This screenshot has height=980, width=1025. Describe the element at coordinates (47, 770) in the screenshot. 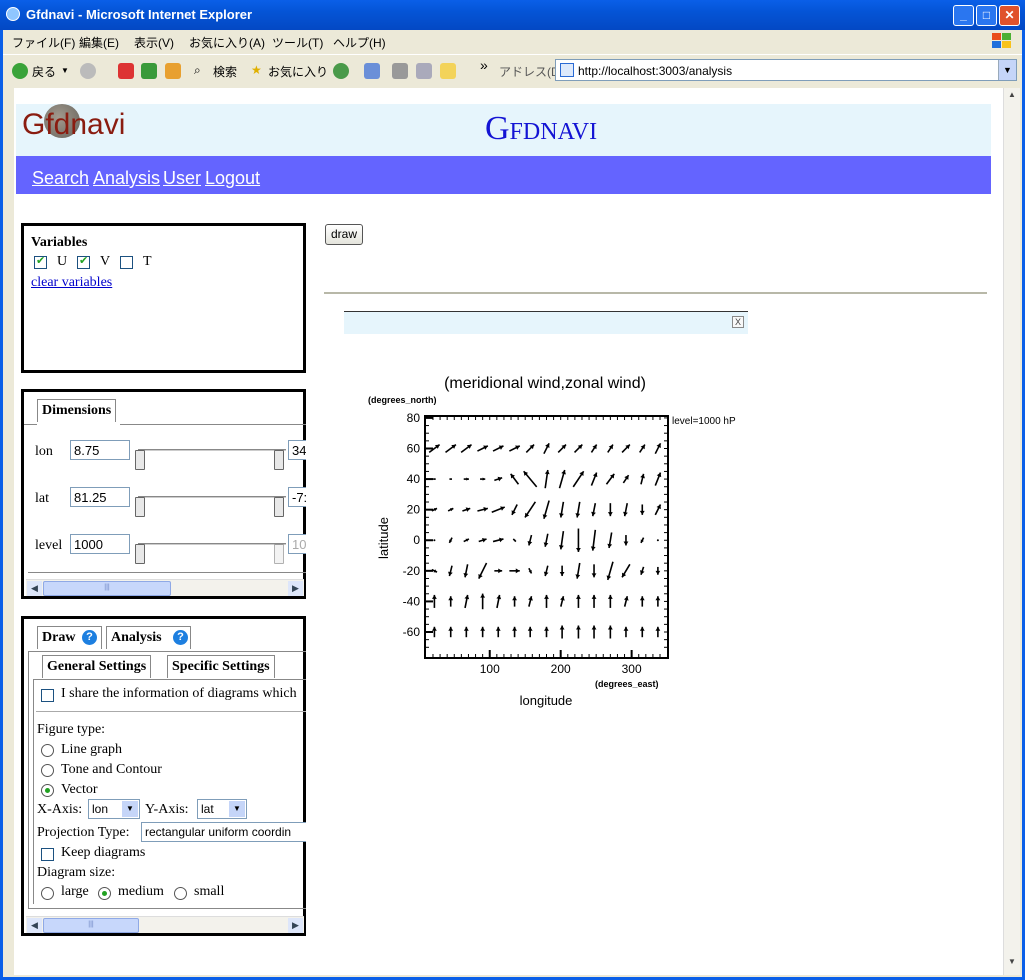

I see `figure-type-tone-radio` at that location.